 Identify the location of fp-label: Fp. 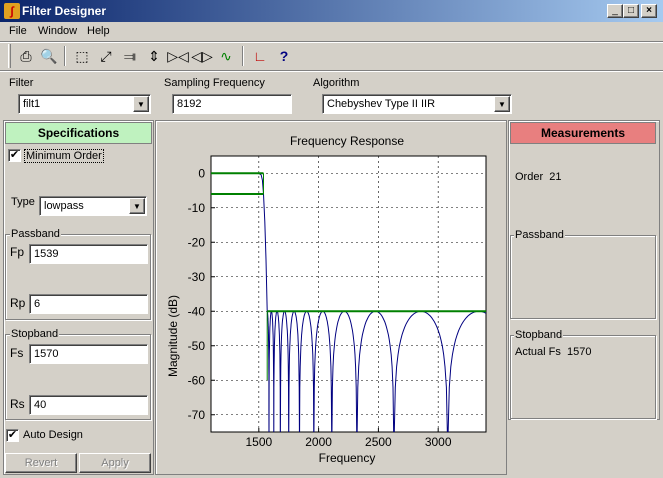
(17, 252).